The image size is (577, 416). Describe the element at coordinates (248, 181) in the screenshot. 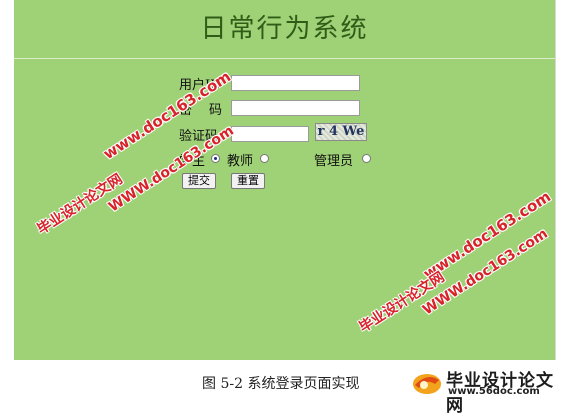

I see `reset-button: 重置` at that location.